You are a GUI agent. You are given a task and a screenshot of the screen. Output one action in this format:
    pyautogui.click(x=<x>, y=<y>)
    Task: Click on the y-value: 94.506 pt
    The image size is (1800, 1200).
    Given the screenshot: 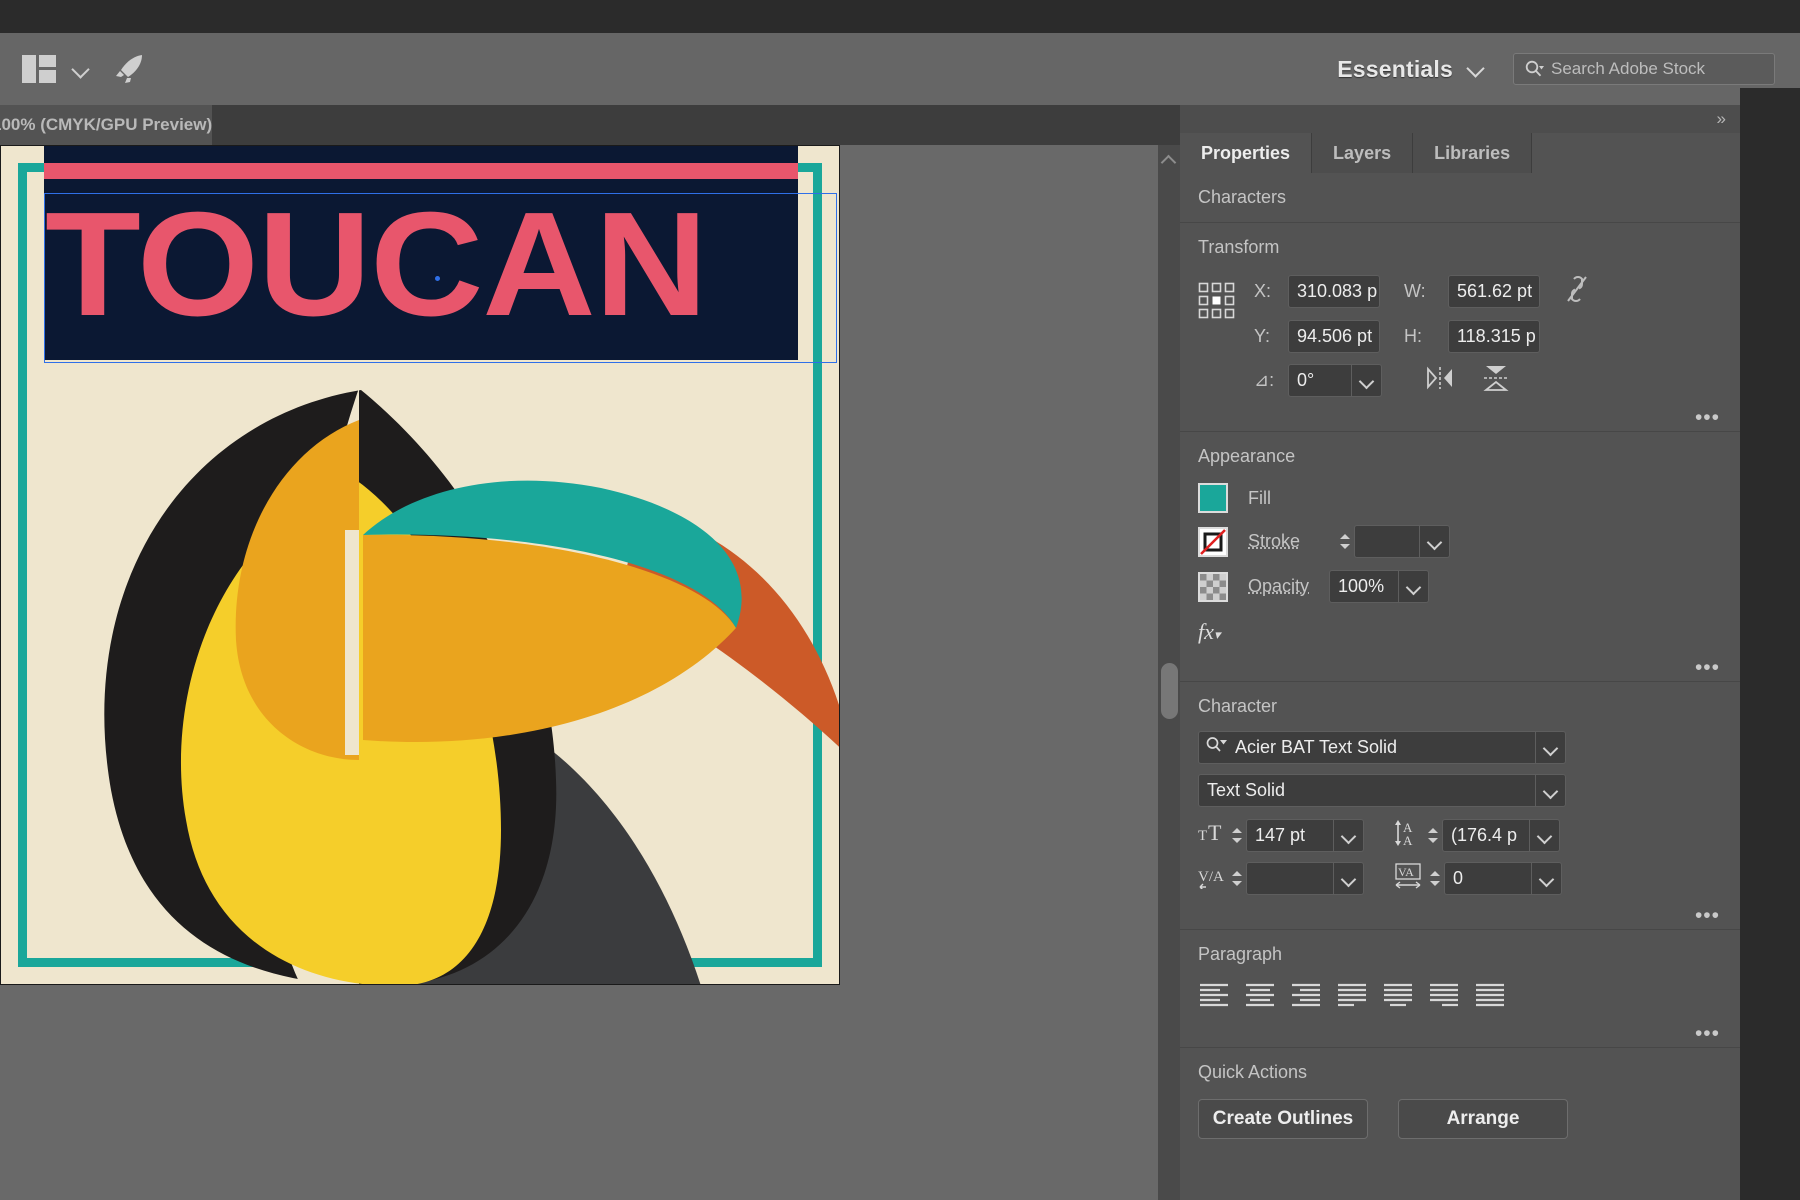 What is the action you would take?
    pyautogui.click(x=1334, y=336)
    